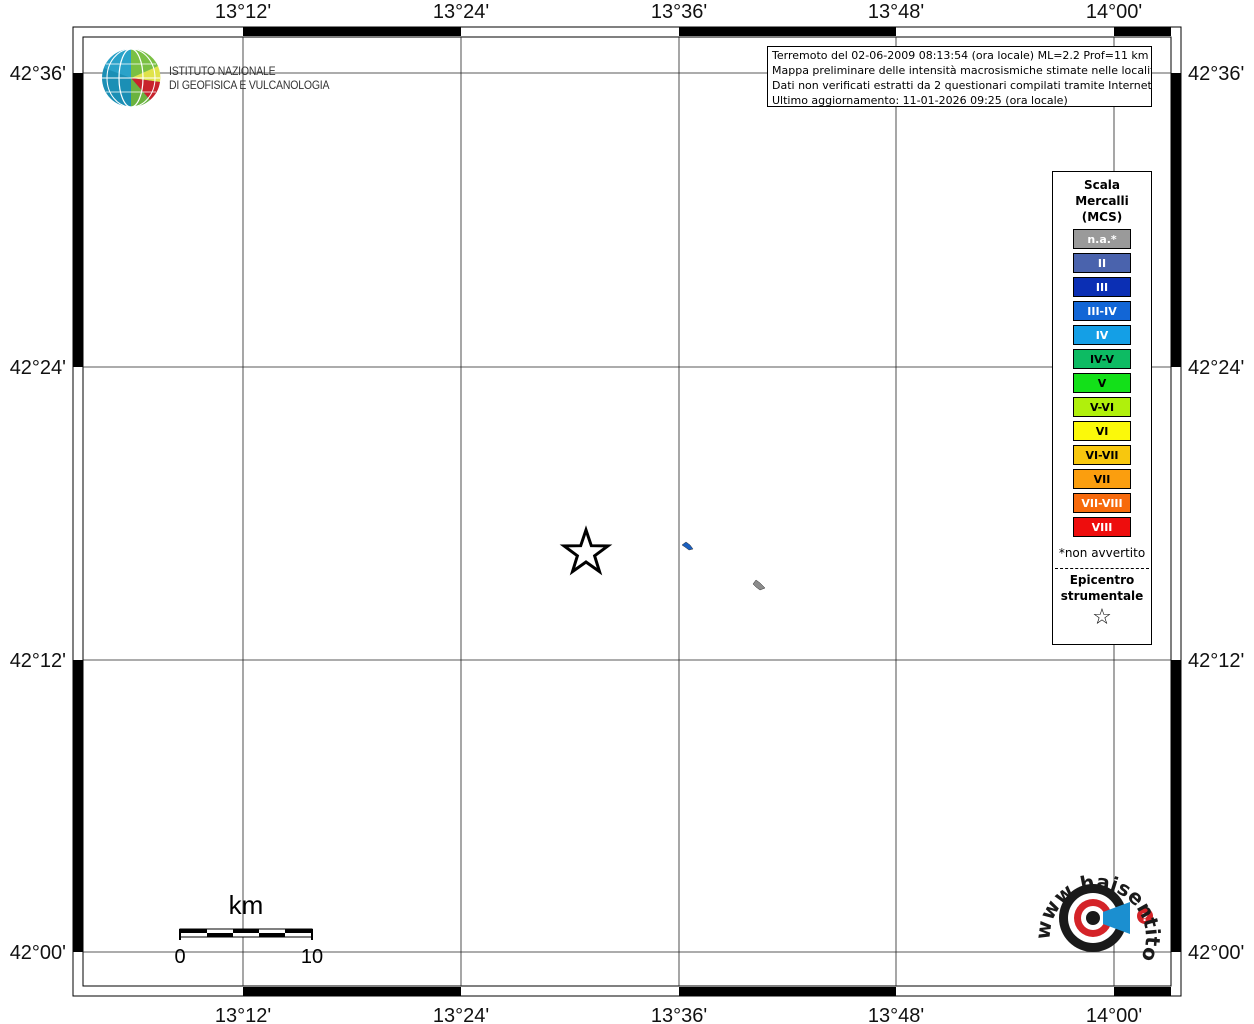 The height and width of the screenshot is (1024, 1254). What do you see at coordinates (78, 512) in the screenshot?
I see `left-graduation-bar` at bounding box center [78, 512].